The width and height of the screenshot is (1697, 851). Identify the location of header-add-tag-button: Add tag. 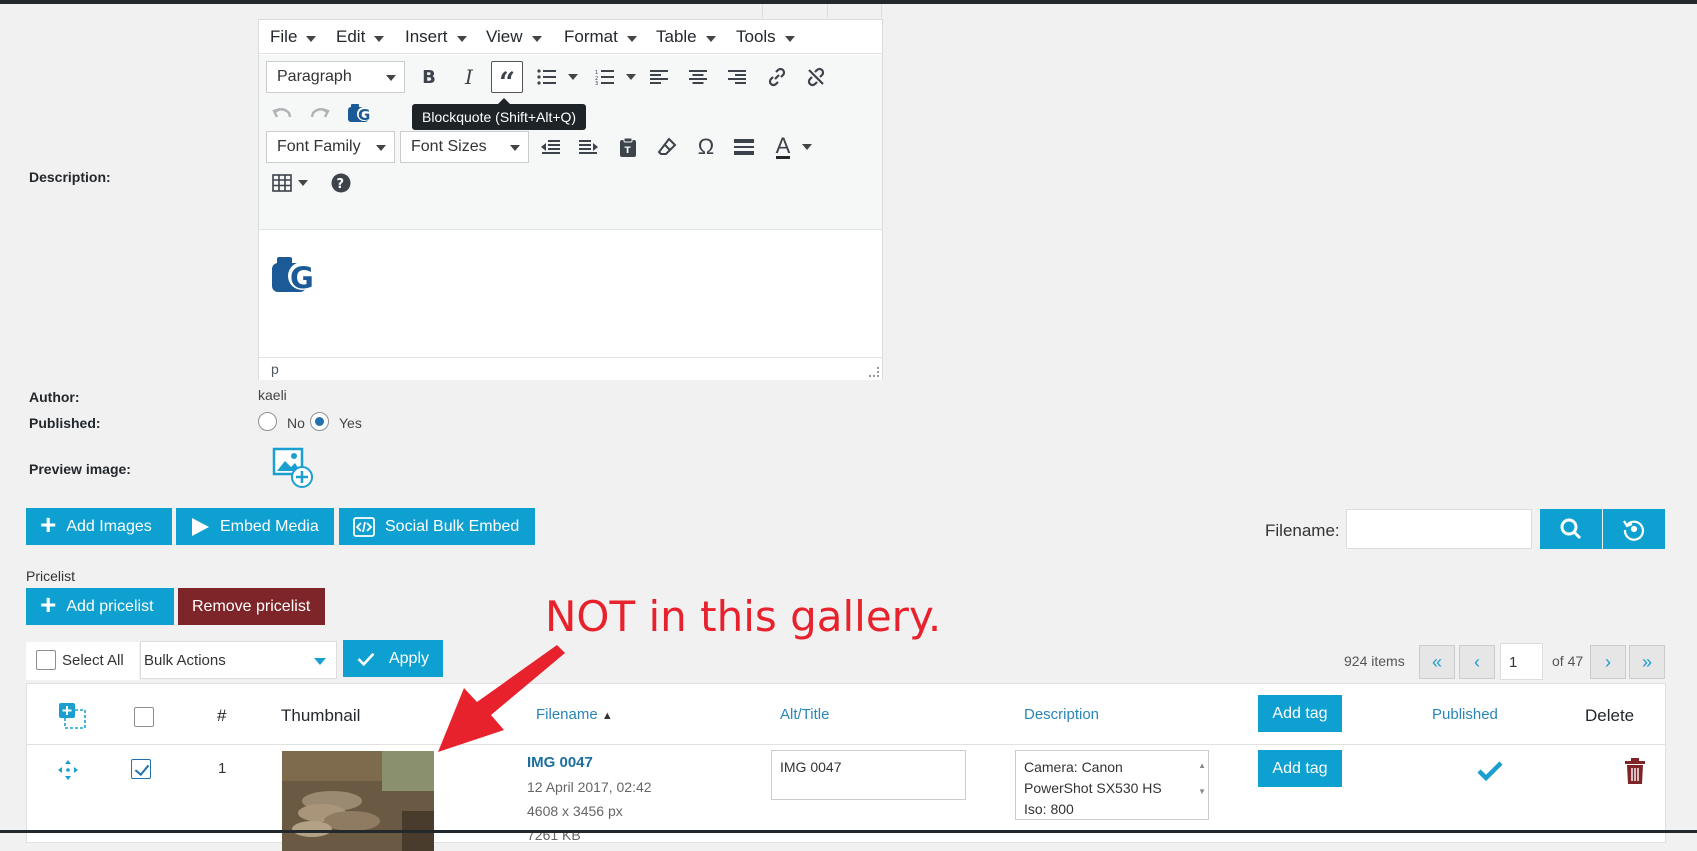
(1300, 713).